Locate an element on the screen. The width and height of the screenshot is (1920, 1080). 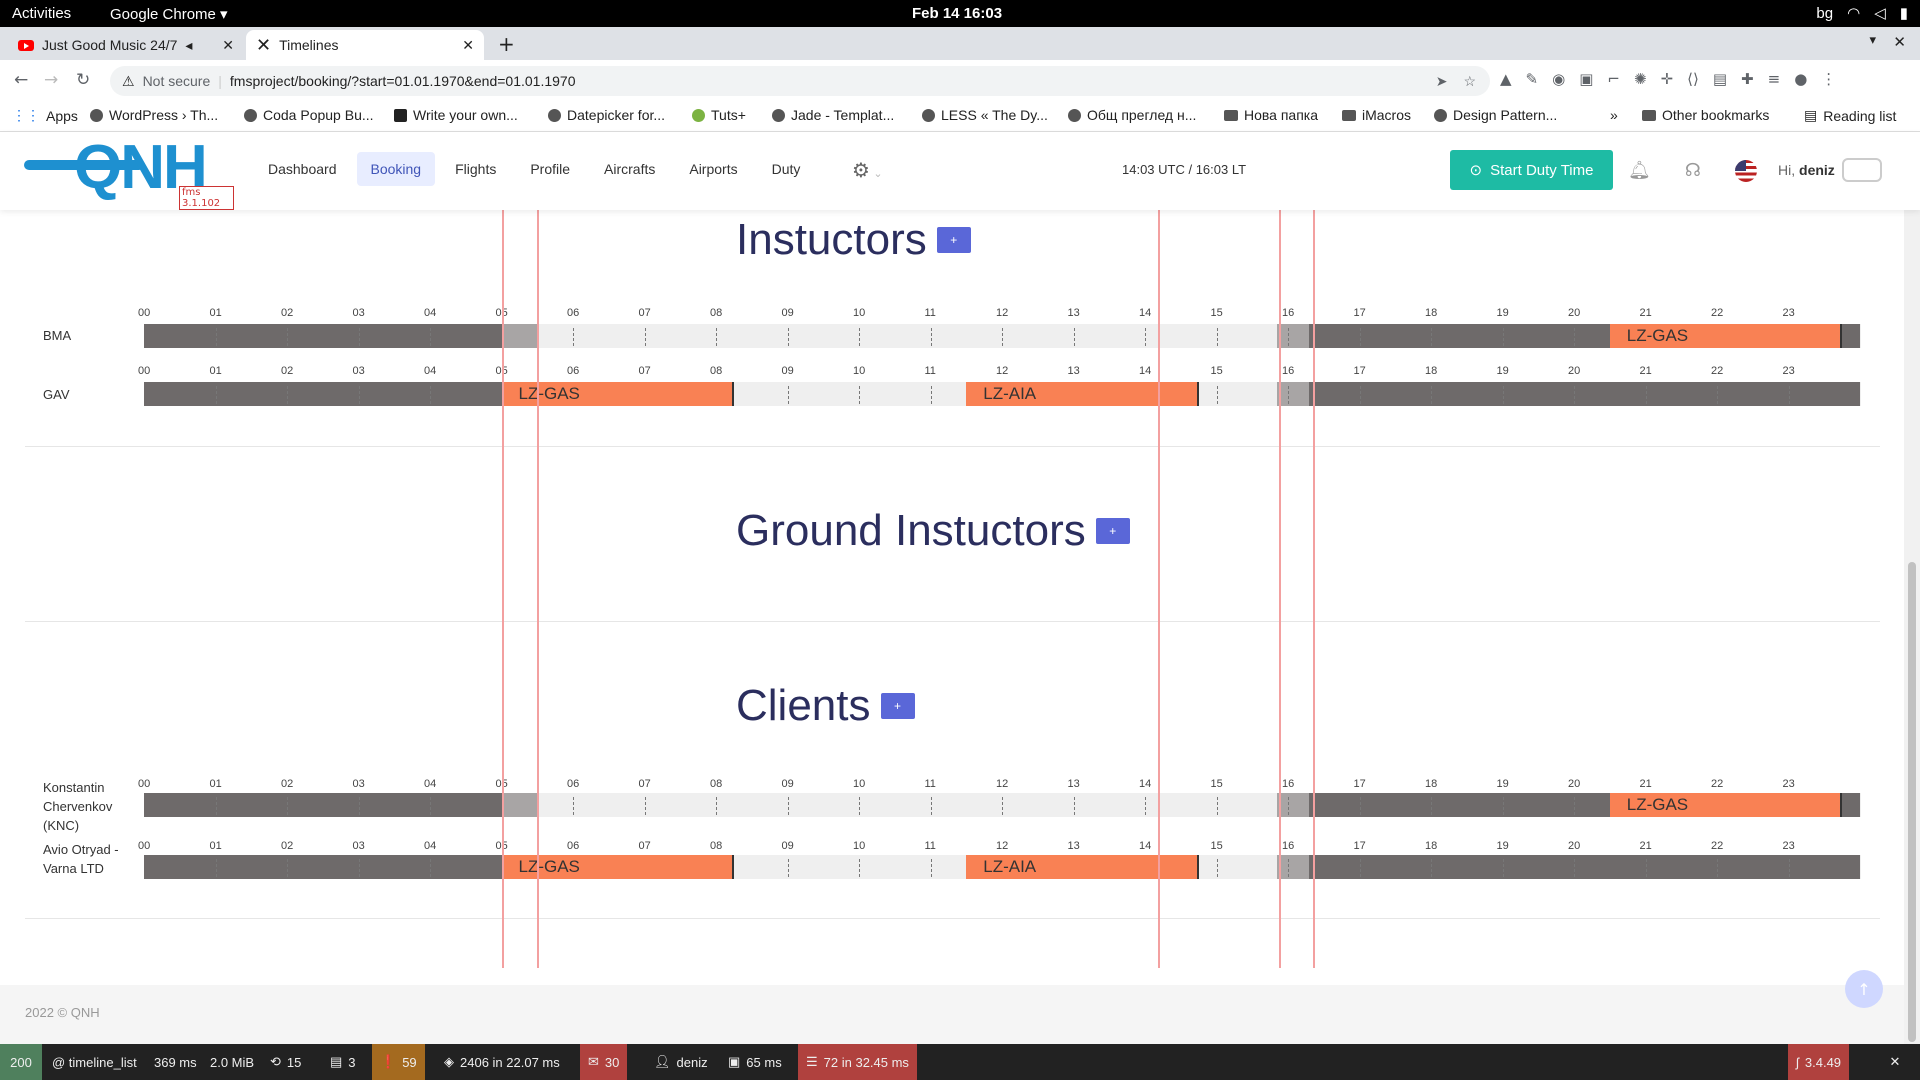
extension-icon: ▤ is located at coordinates (1720, 79).